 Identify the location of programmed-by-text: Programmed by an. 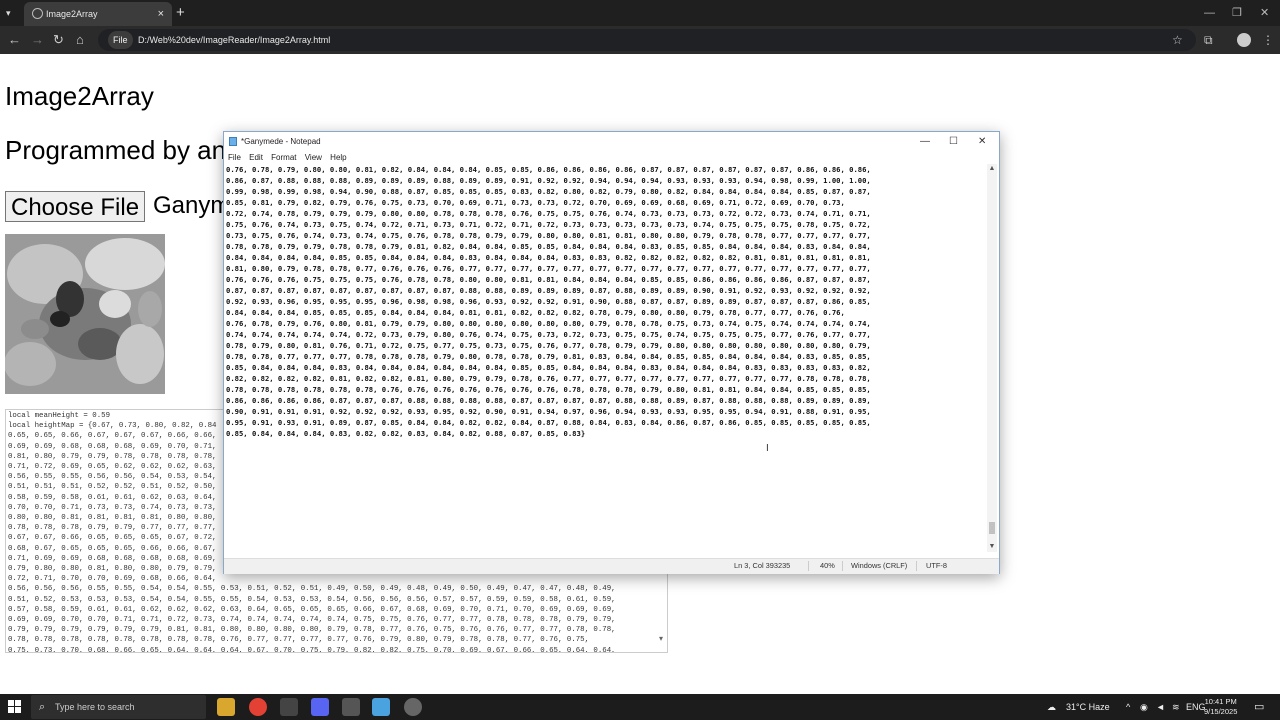
(116, 150).